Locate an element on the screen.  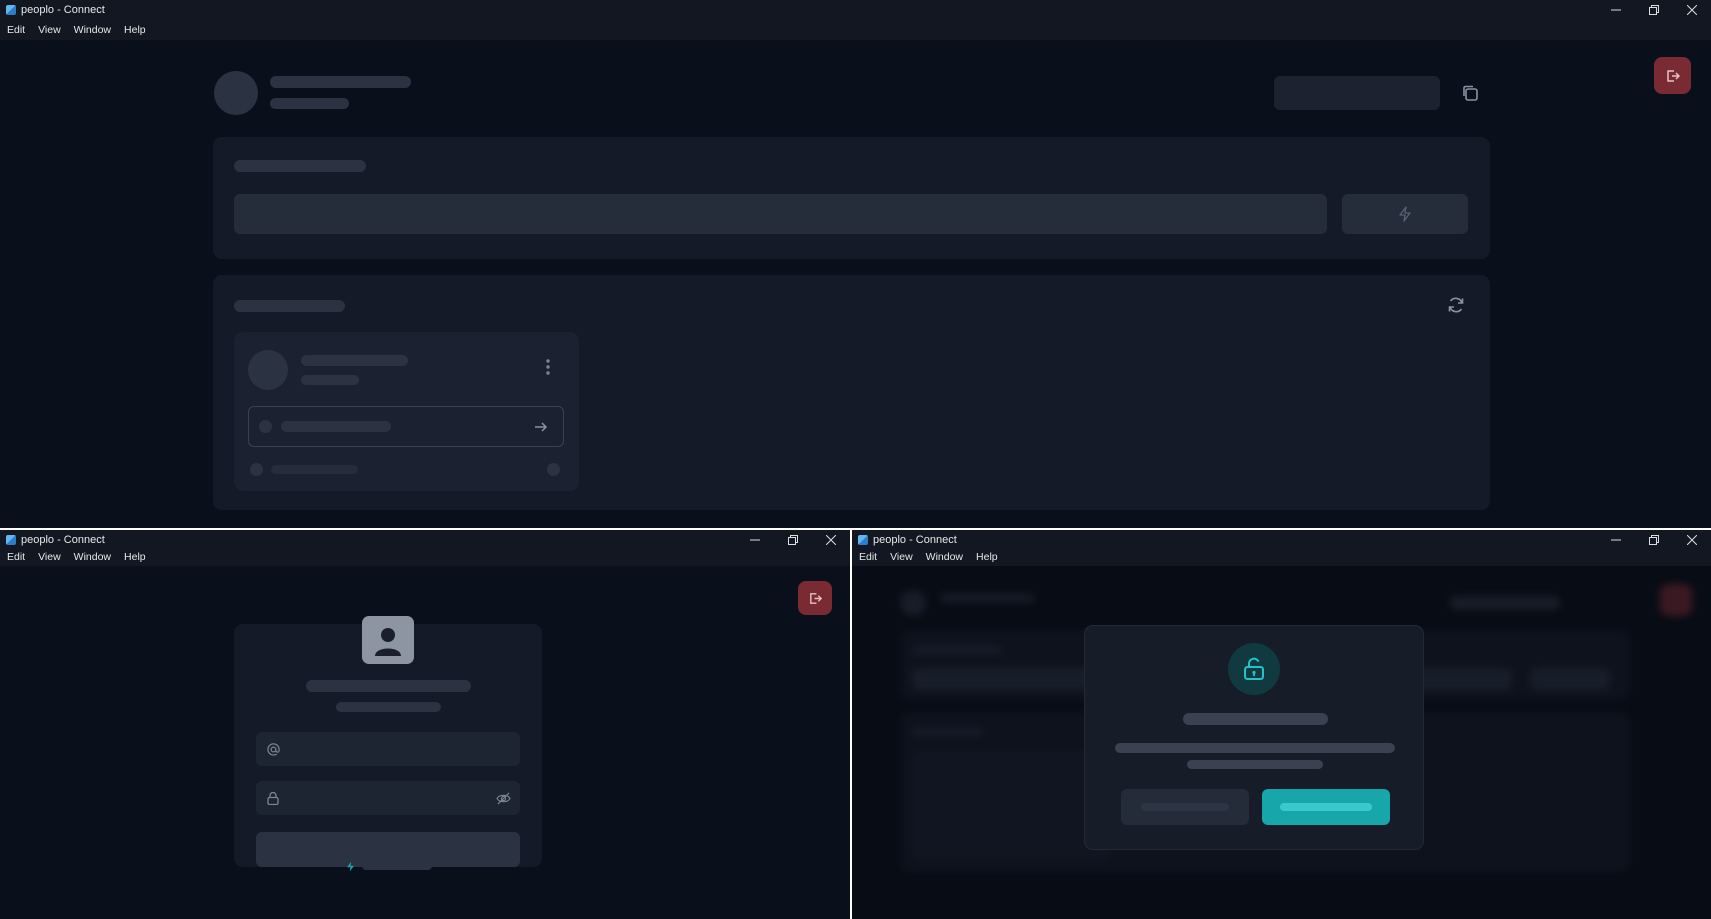
arrow-right-icon is located at coordinates (541, 427).